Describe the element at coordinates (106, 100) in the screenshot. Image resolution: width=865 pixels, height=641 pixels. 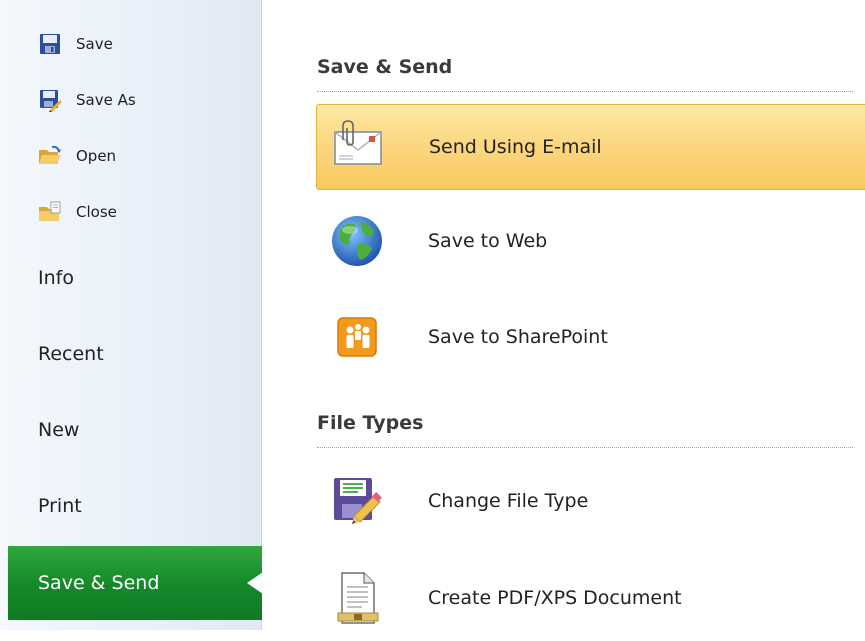
I see `save-as-command-label: Save As` at that location.